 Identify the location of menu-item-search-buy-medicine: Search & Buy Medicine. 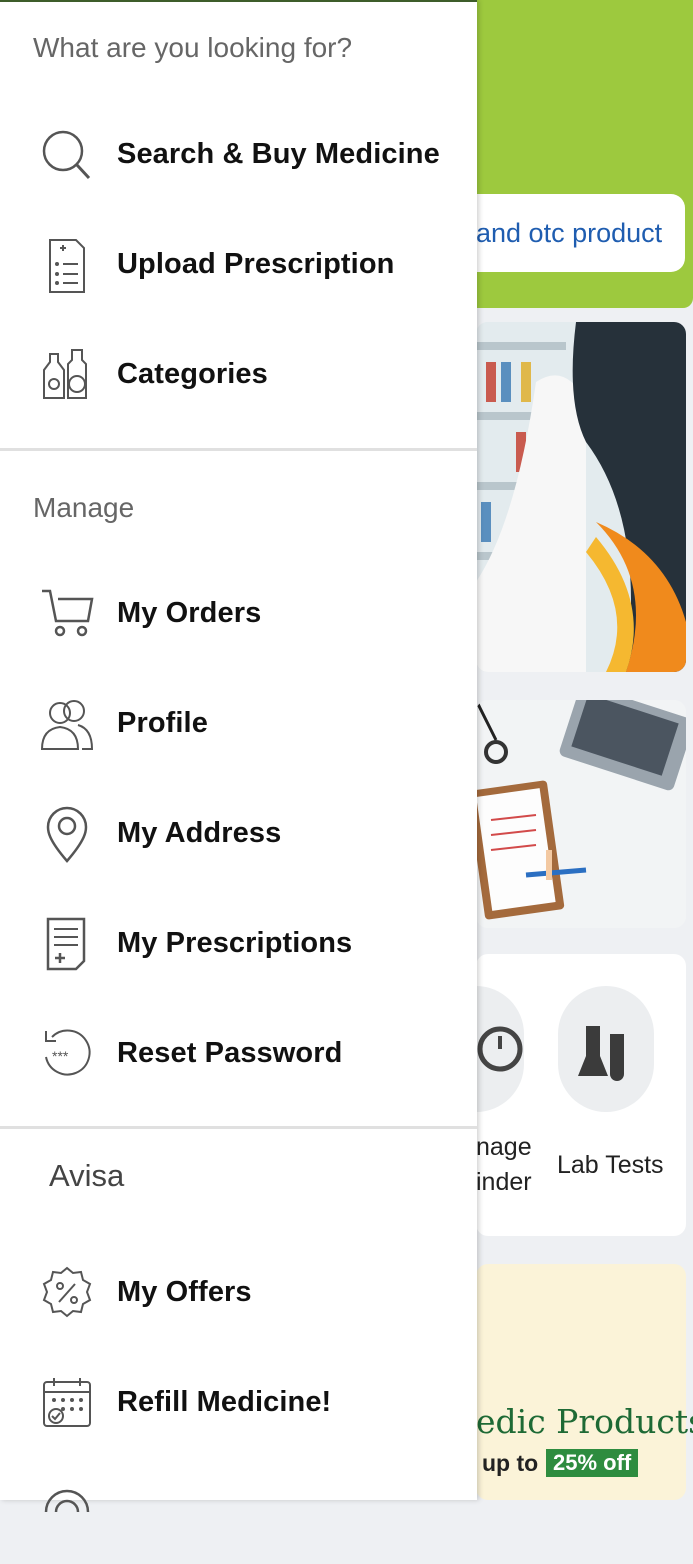
(238, 158).